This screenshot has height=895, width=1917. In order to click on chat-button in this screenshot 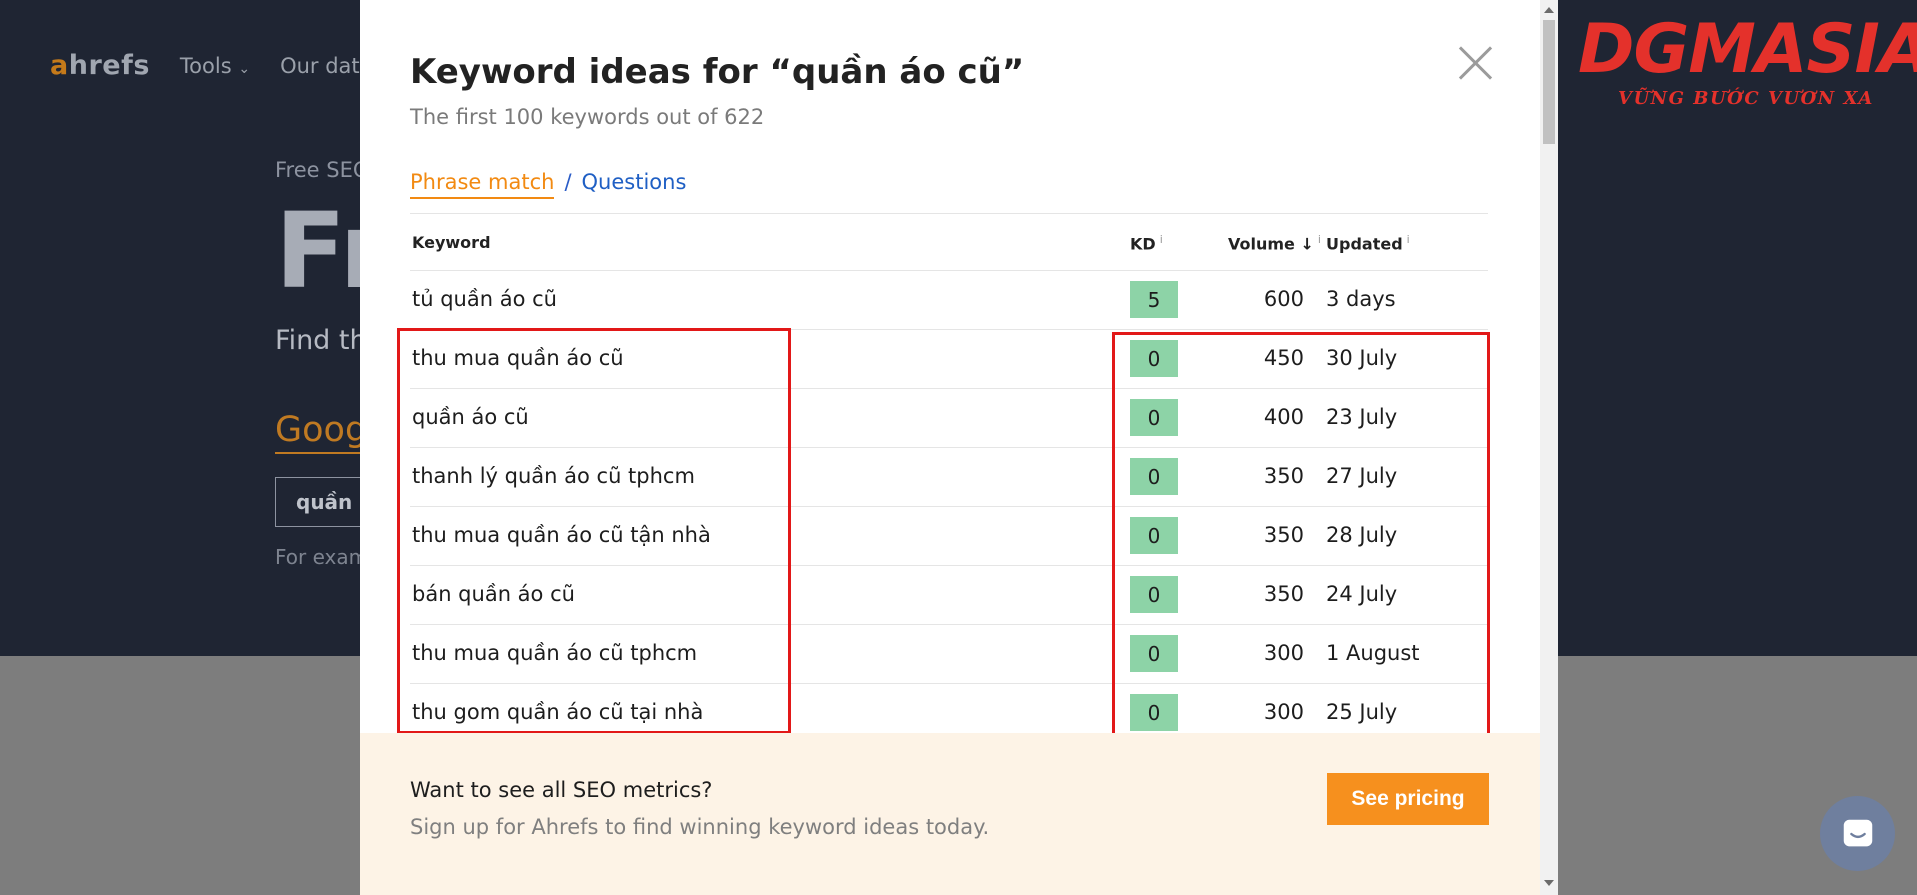, I will do `click(1857, 833)`.